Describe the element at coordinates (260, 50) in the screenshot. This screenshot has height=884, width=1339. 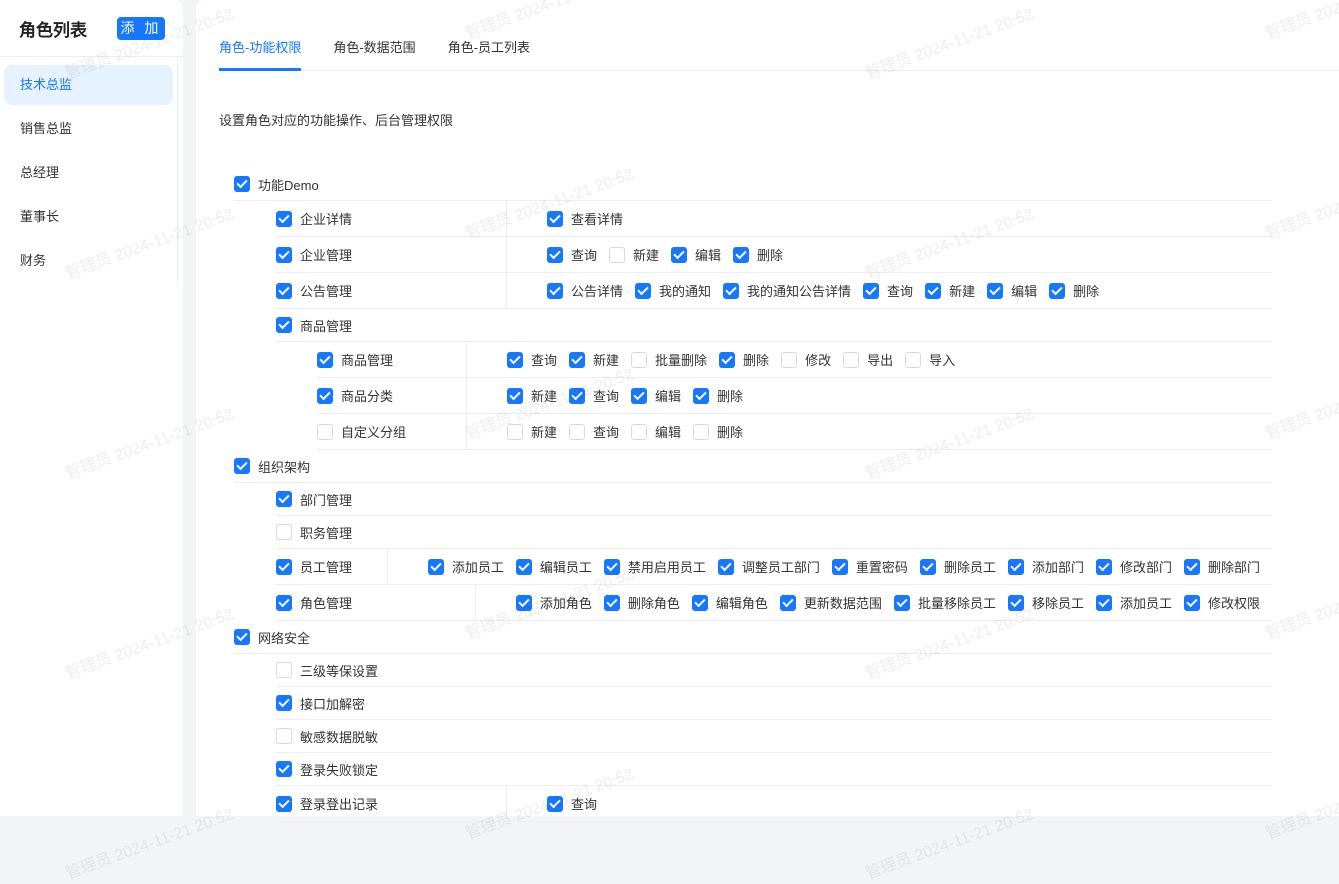
I see `tab-0: 角色-功能权限` at that location.